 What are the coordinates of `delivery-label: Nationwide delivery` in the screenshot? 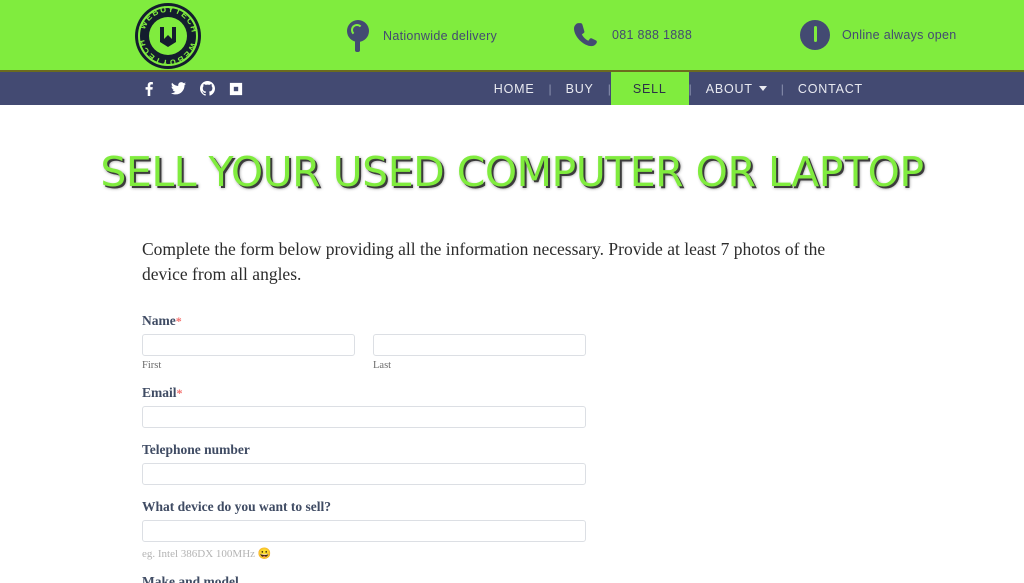 It's located at (440, 36).